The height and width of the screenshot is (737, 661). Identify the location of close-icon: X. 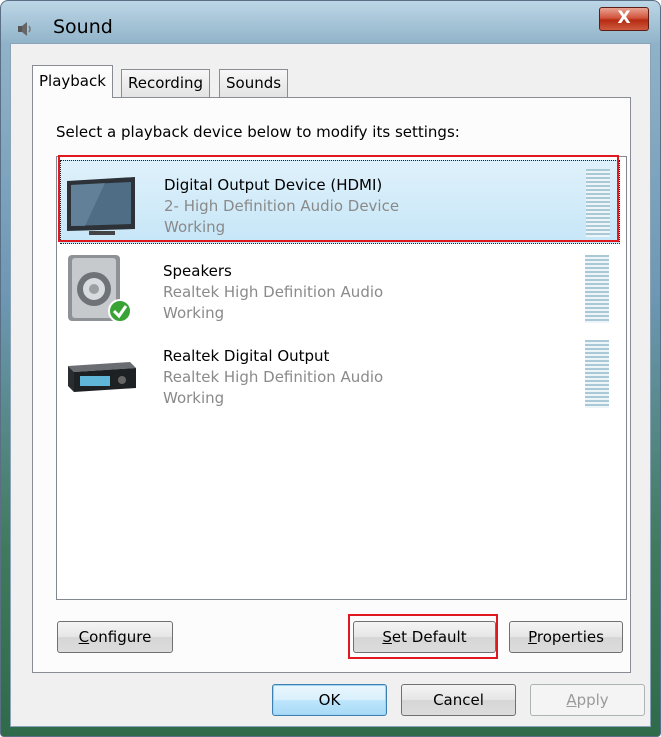
(624, 18).